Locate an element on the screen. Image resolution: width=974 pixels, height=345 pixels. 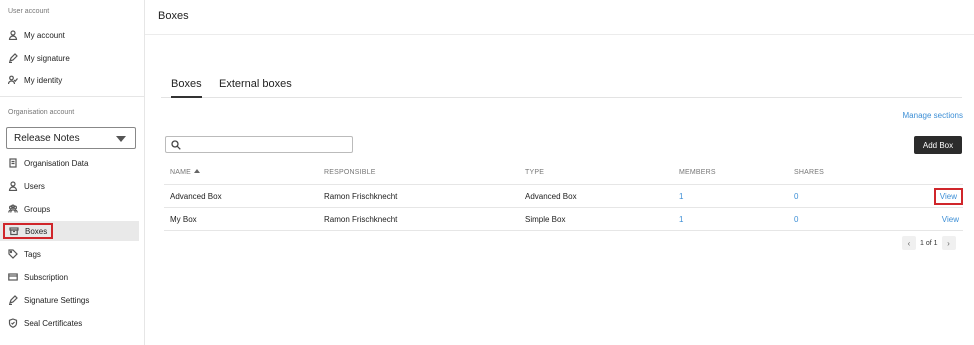
column-header-responsible: RESPONSIBLE is located at coordinates (350, 172).